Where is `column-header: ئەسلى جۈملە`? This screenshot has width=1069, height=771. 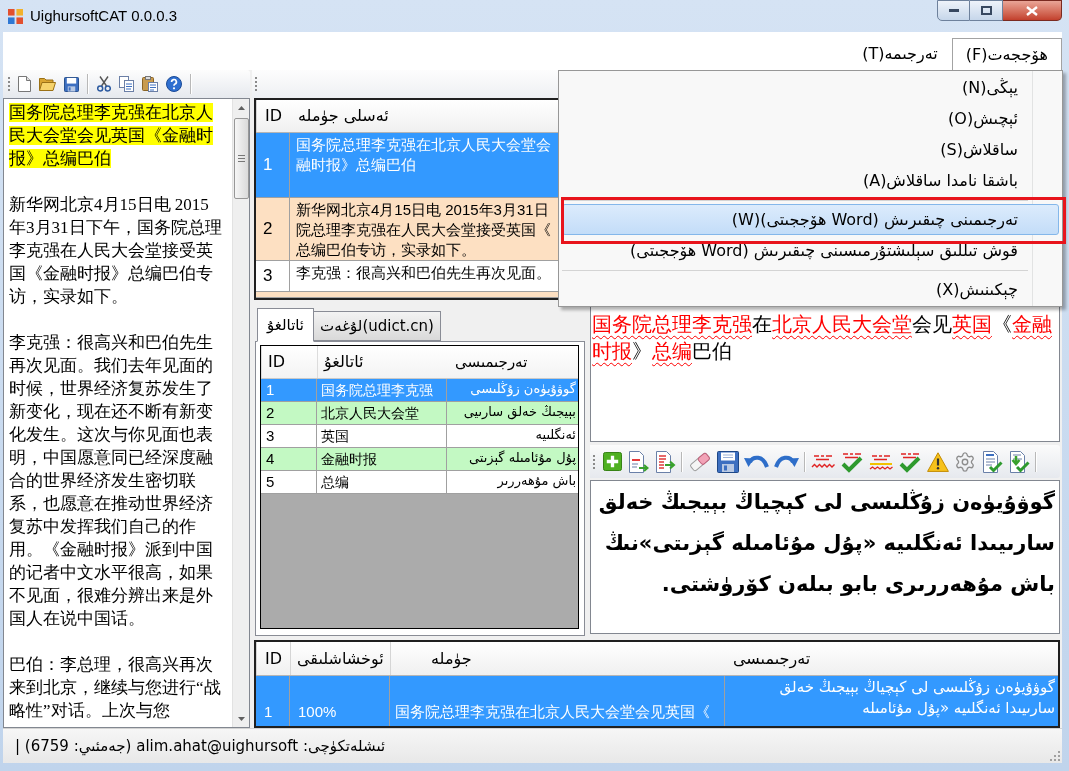
column-header: ئەسلى جۈملە is located at coordinates (424, 116).